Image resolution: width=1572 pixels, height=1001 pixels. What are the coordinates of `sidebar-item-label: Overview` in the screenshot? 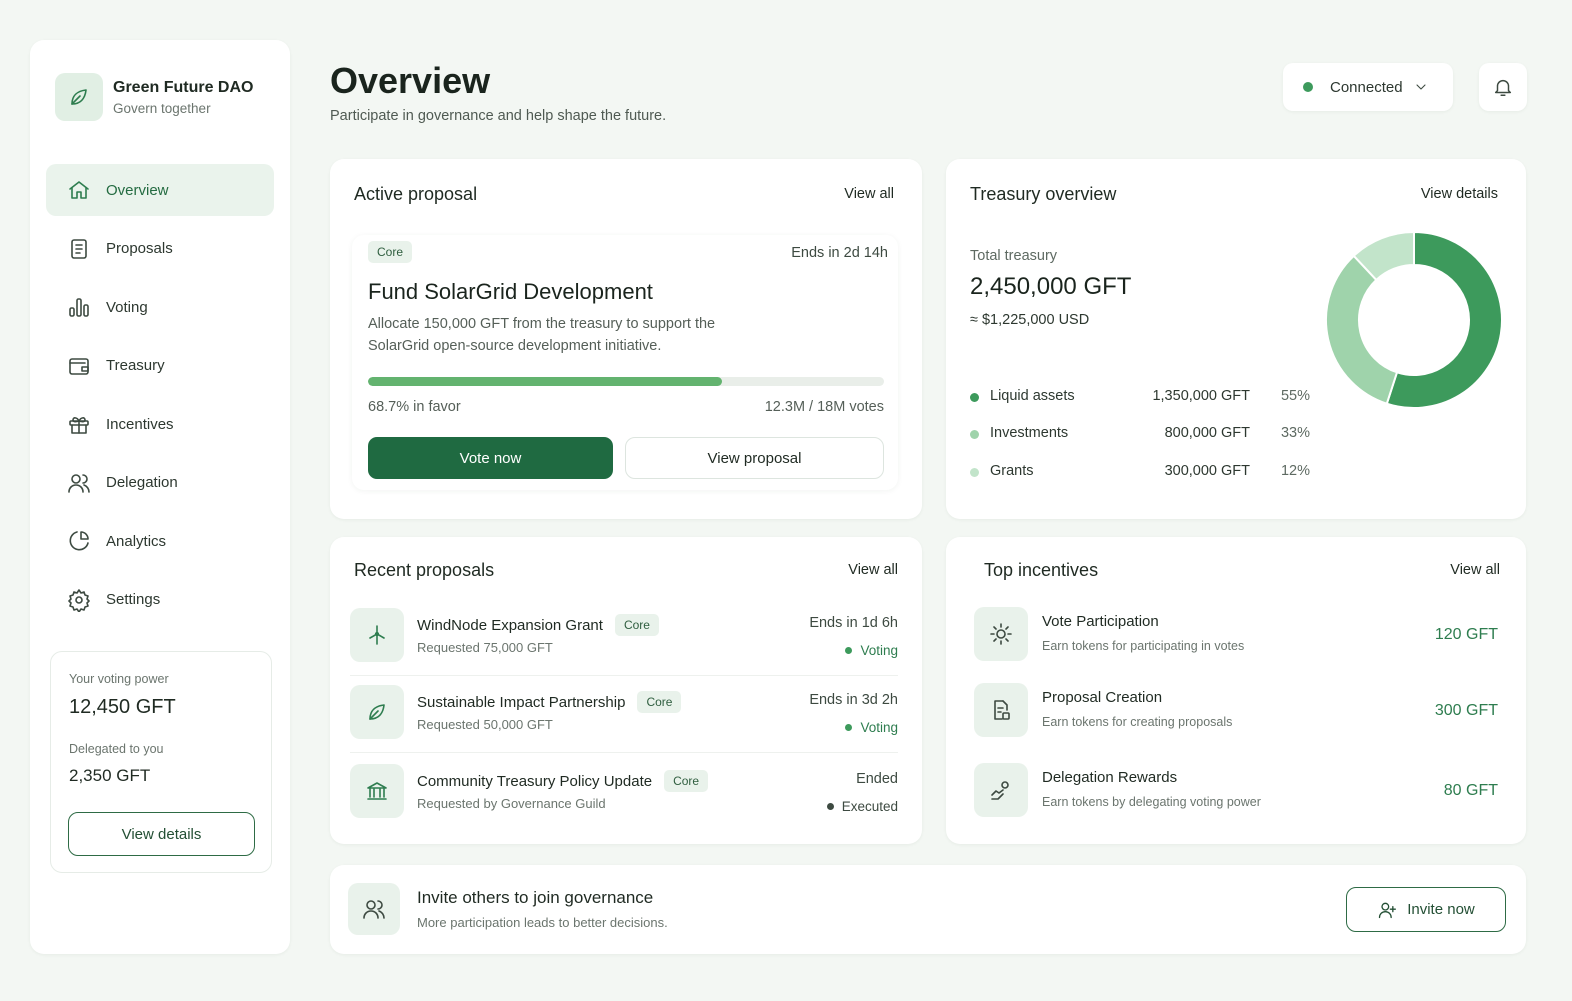 It's located at (137, 190).